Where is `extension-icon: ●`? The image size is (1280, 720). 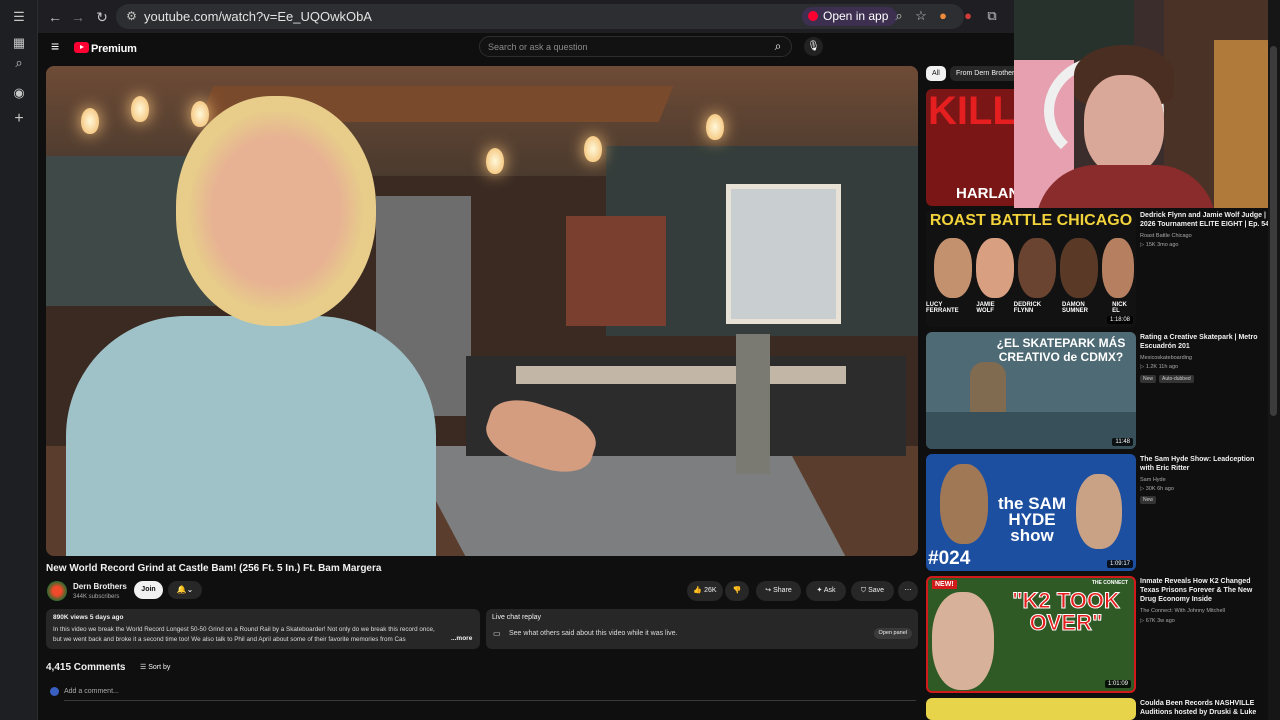
extension-icon: ● is located at coordinates (943, 16).